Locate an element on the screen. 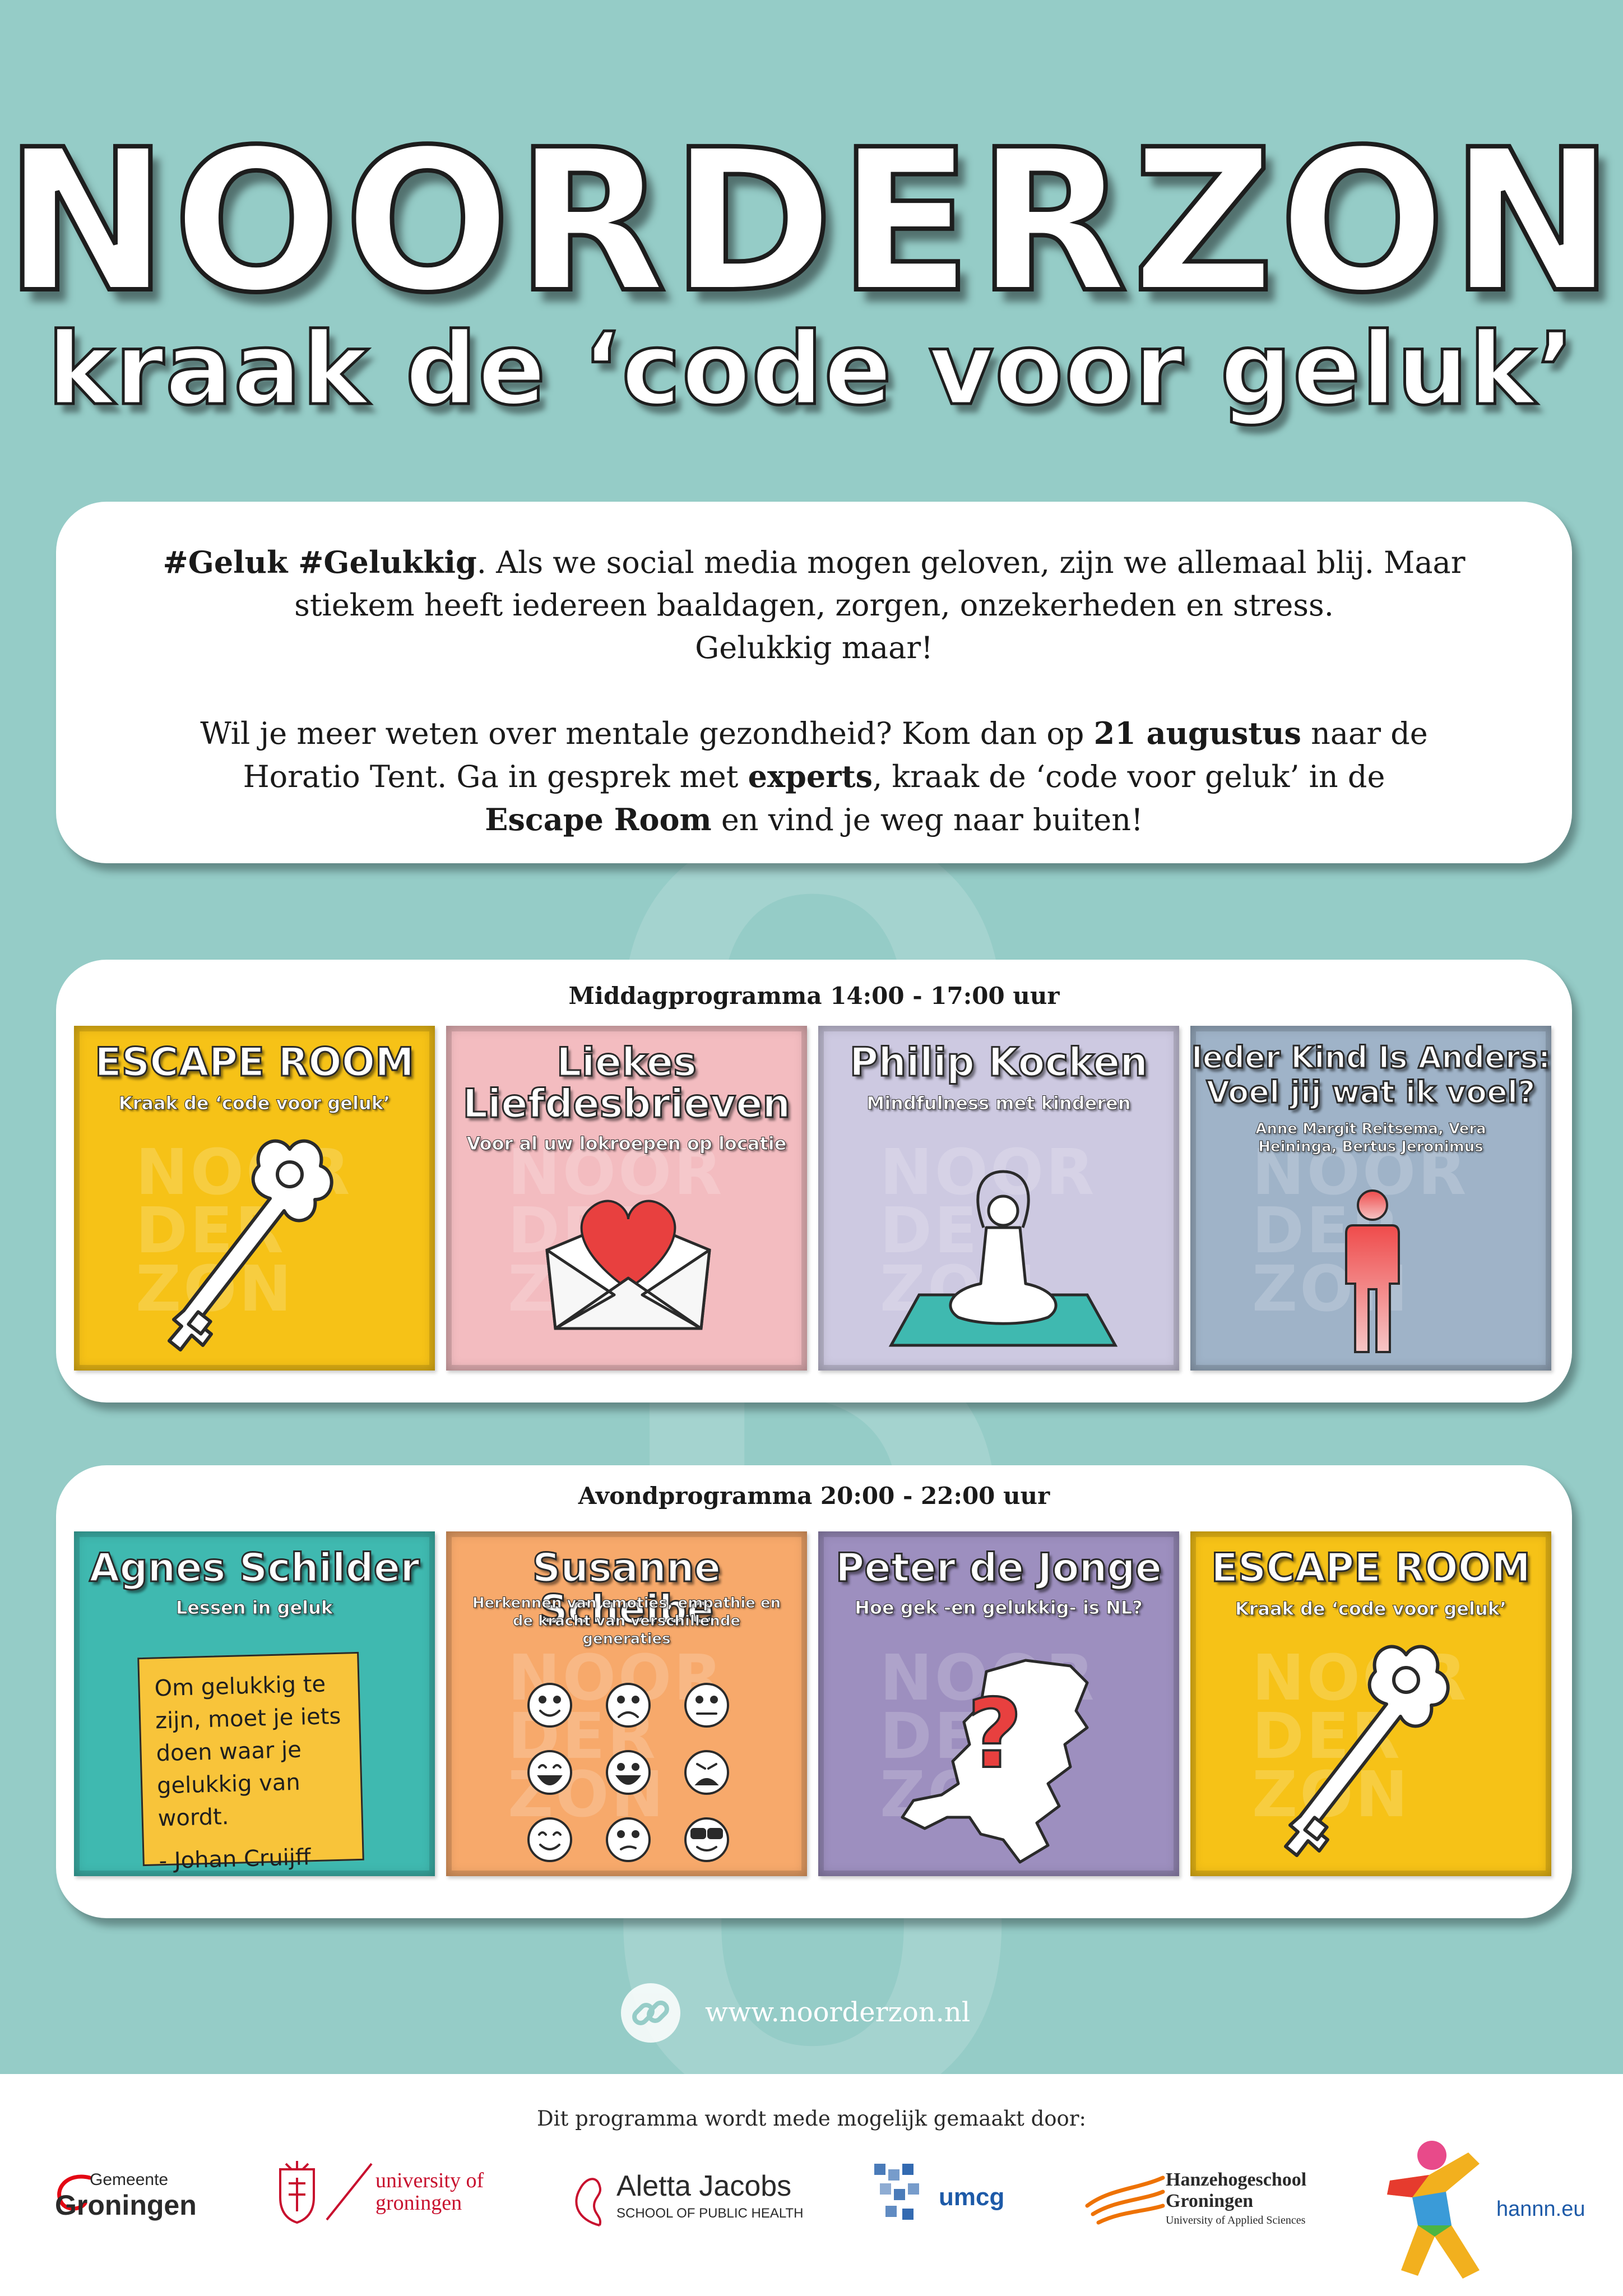 The image size is (1623, 2296). rug-slash-icon is located at coordinates (349, 2192).